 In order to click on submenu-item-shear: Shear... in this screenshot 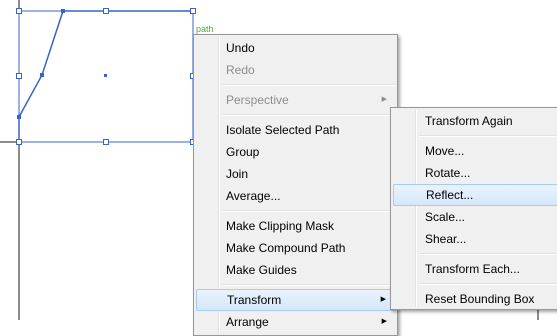, I will do `click(475, 239)`.